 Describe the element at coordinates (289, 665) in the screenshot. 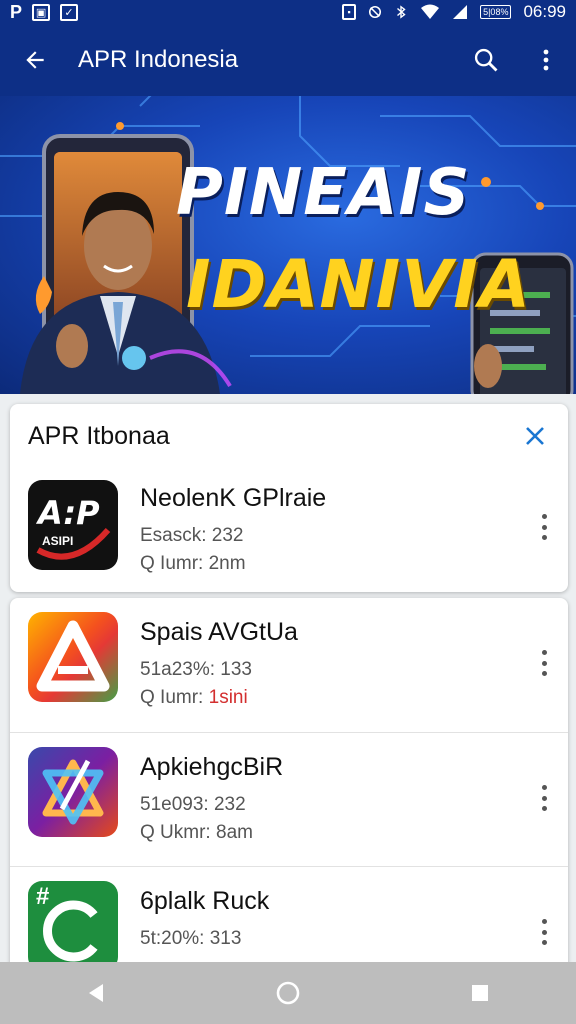

I see `list-item: Spais AVGtUa 51a23%: 133 Q Iumr: 1sini` at that location.